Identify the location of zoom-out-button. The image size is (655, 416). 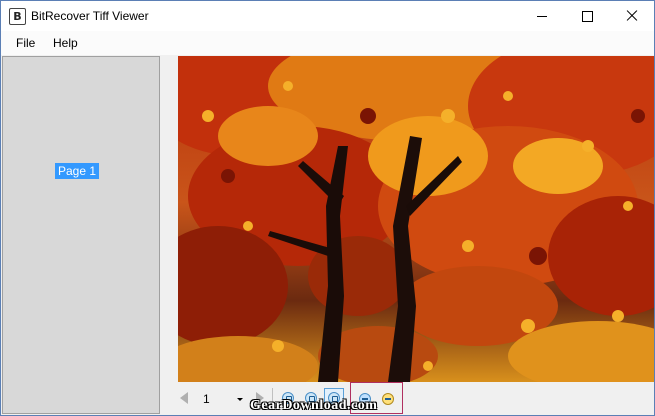
(388, 399).